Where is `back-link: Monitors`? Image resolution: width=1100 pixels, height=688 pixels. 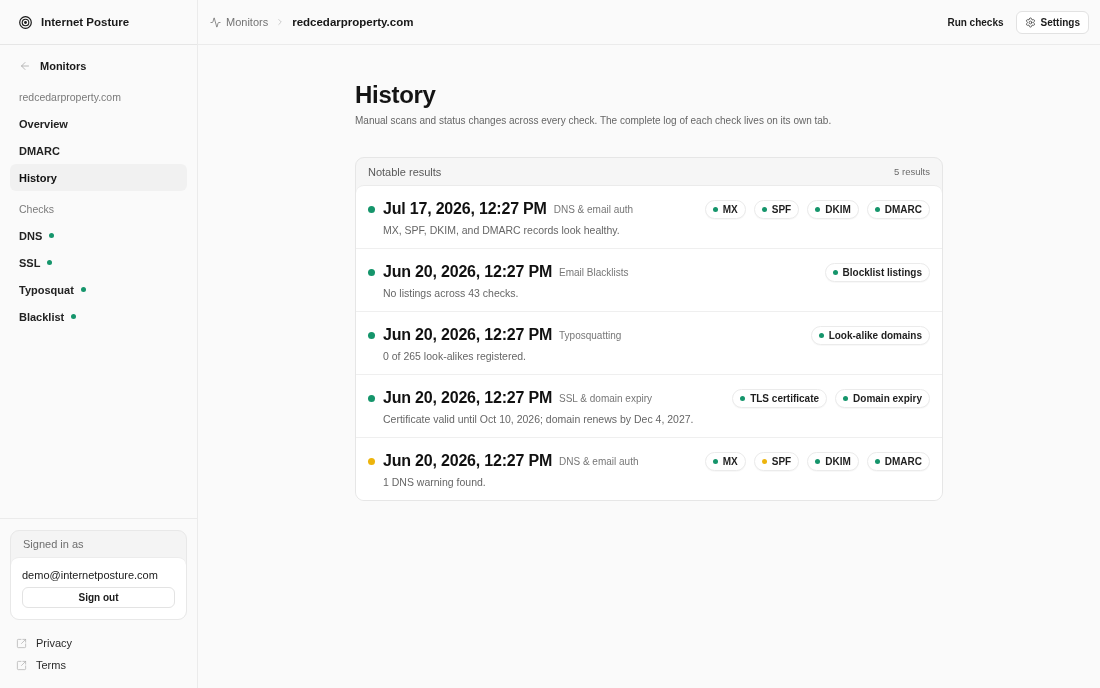
back-link: Monitors is located at coordinates (53, 66).